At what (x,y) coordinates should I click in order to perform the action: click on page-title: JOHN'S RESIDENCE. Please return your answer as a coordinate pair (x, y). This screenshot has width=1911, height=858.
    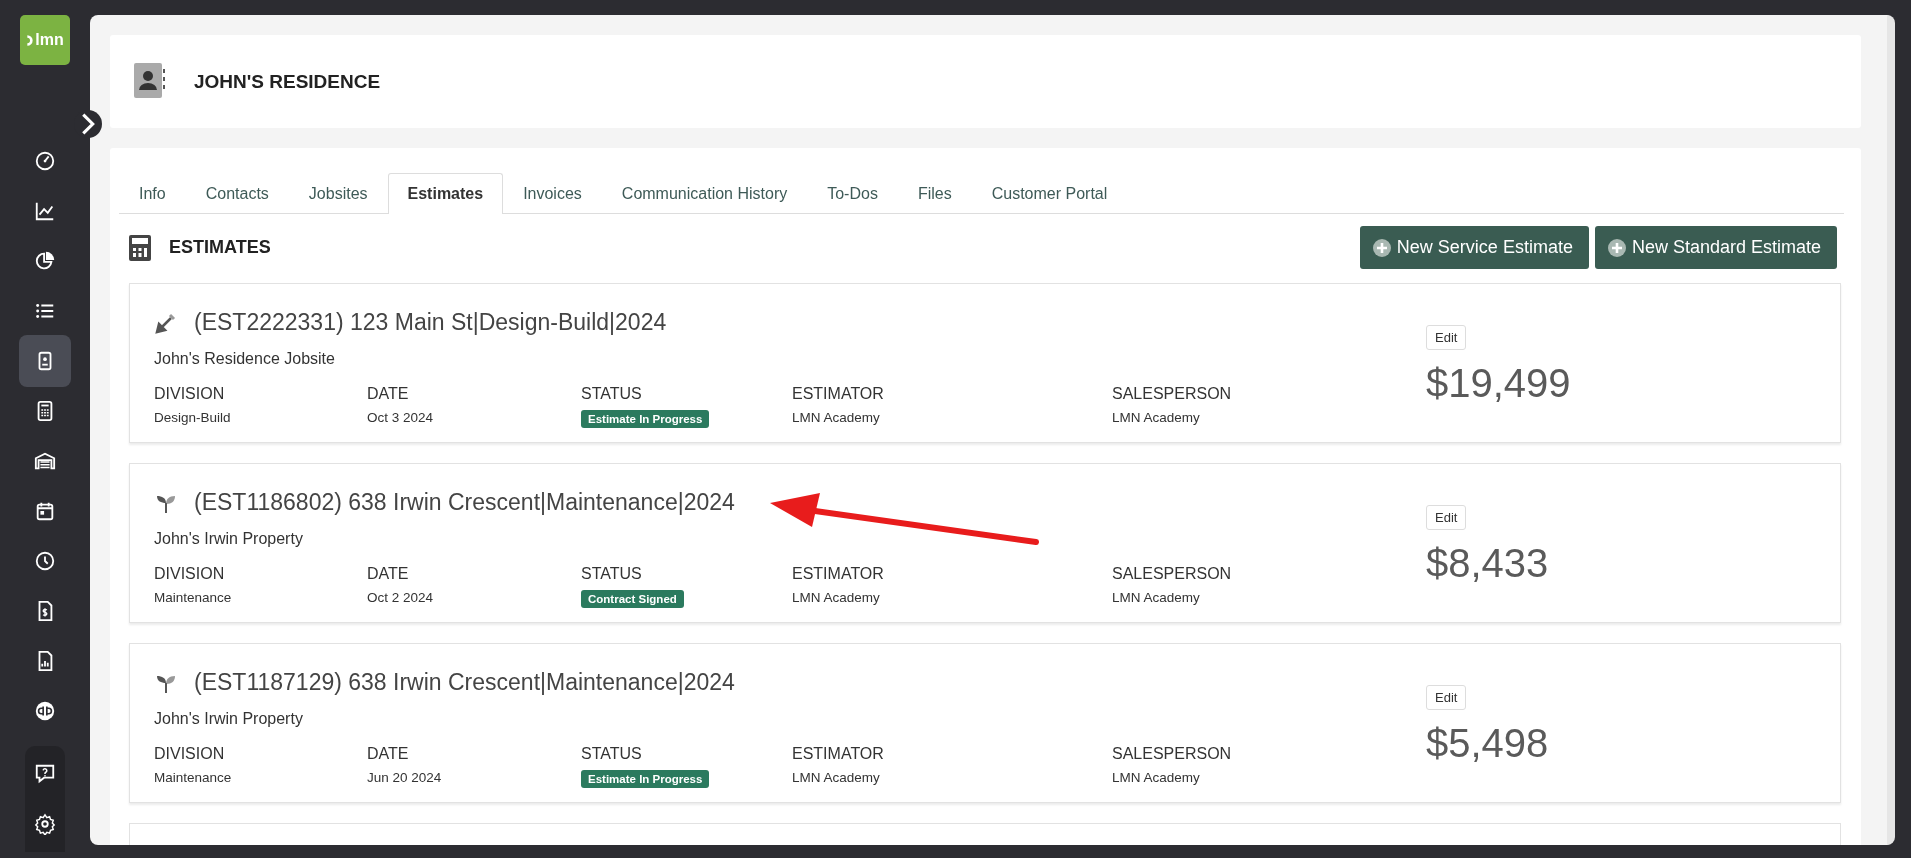
    Looking at the image, I should click on (287, 81).